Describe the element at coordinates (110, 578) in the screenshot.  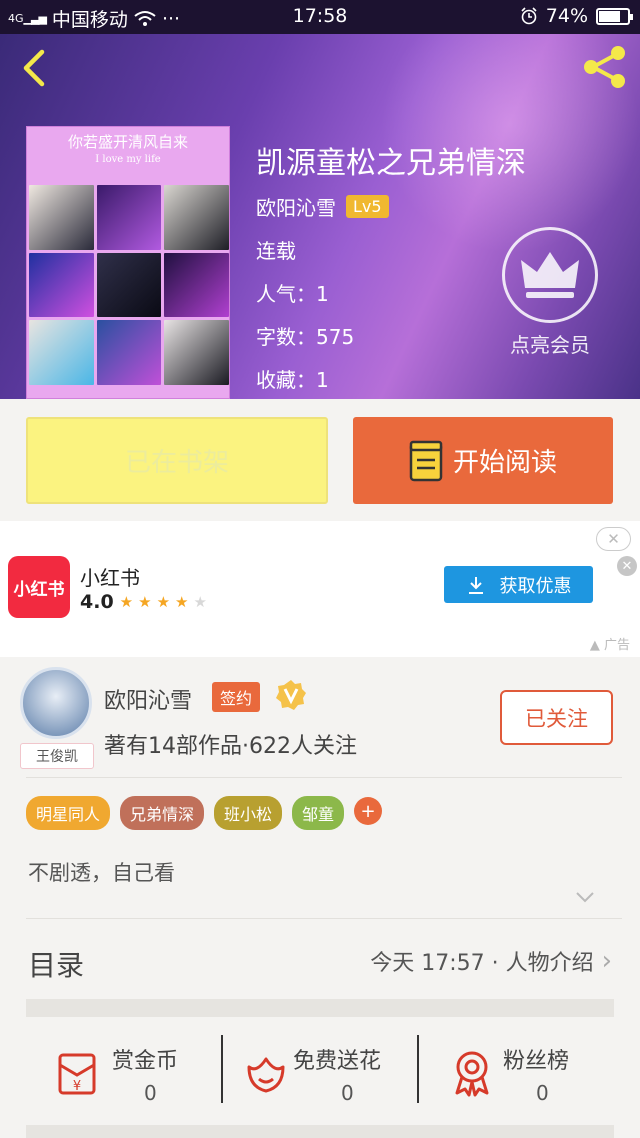
I see `ad-app-name: 小红书` at that location.